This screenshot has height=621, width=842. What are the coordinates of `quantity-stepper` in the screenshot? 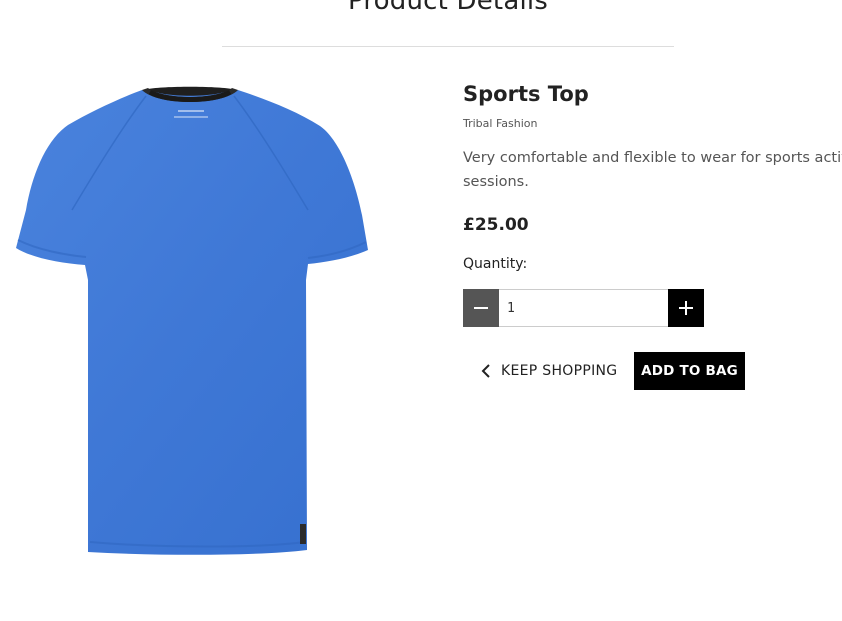 It's located at (583, 308).